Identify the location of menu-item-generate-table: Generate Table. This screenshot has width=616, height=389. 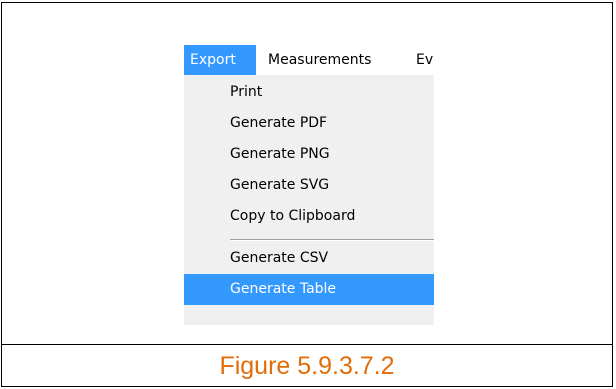
(309, 289).